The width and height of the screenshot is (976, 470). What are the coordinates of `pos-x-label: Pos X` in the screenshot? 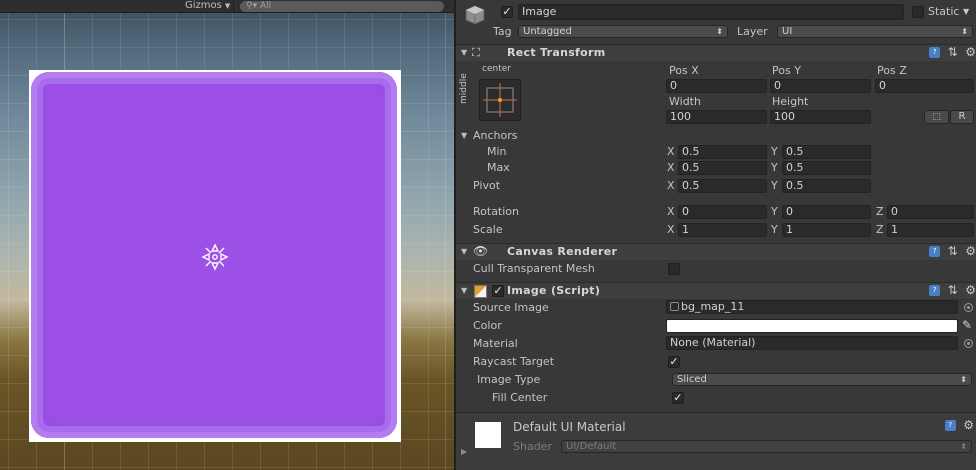 It's located at (684, 70).